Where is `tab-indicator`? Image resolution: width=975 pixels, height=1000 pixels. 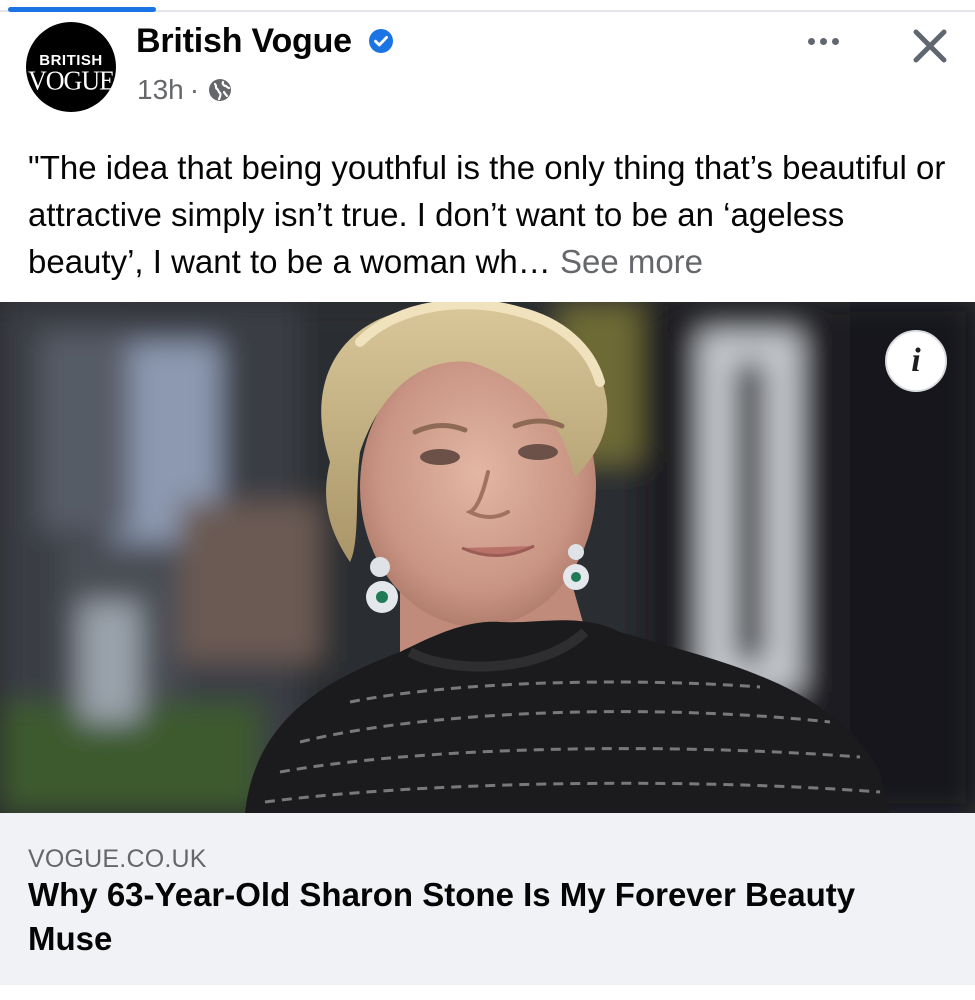
tab-indicator is located at coordinates (82, 9).